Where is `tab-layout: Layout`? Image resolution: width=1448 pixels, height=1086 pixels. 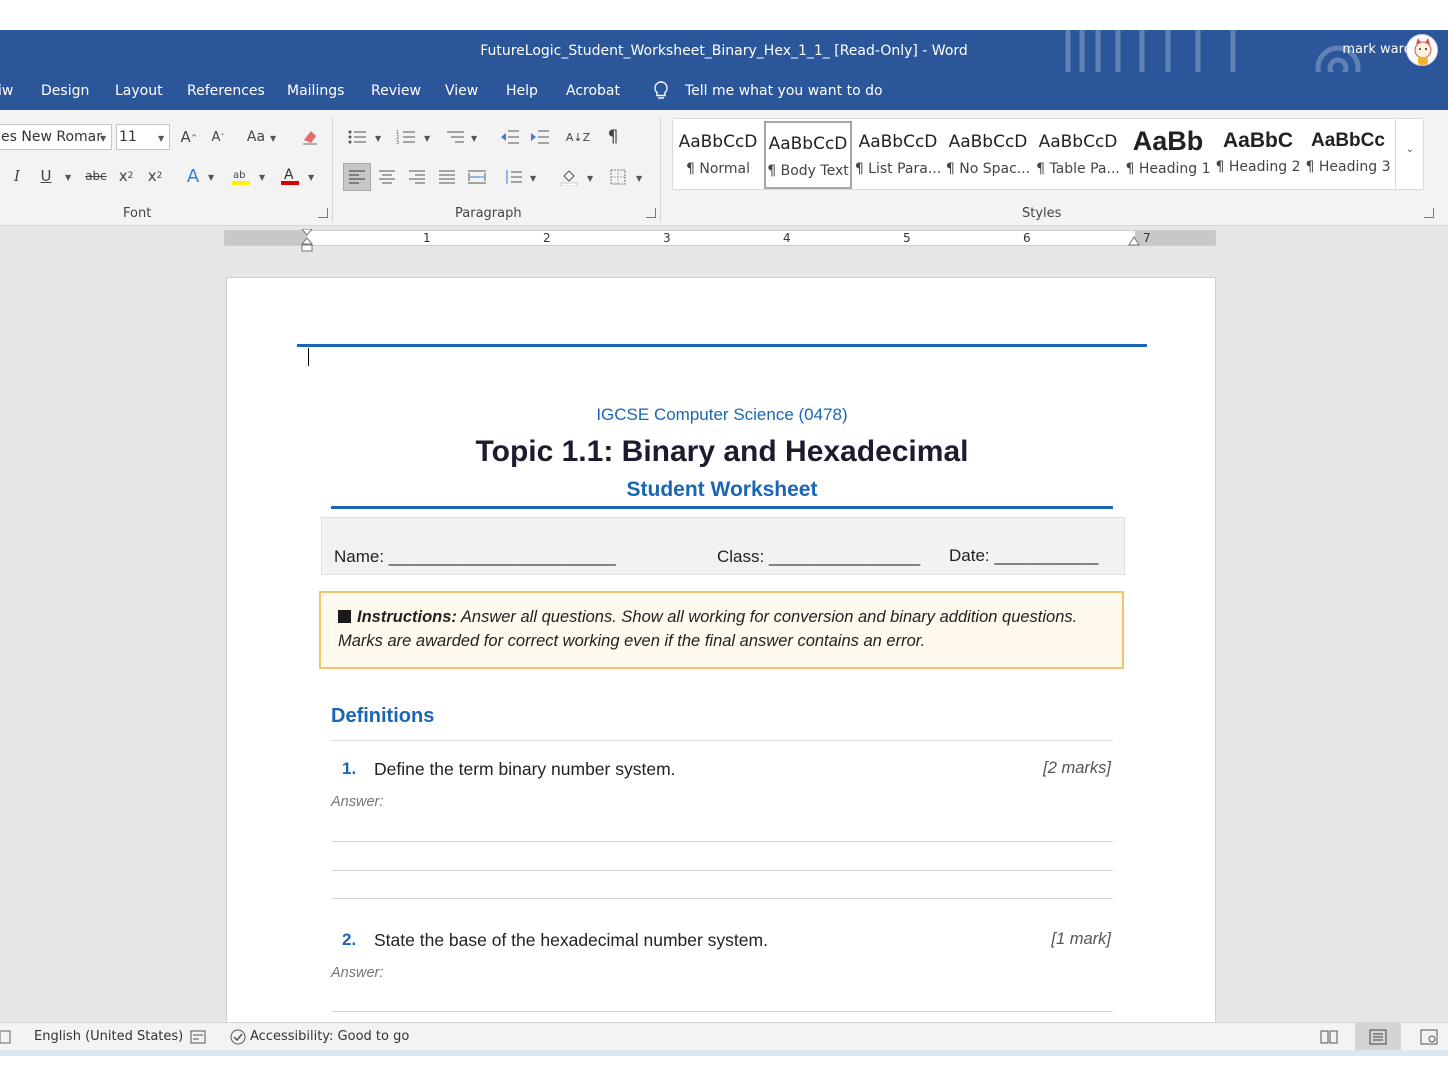
tab-layout: Layout is located at coordinates (139, 91).